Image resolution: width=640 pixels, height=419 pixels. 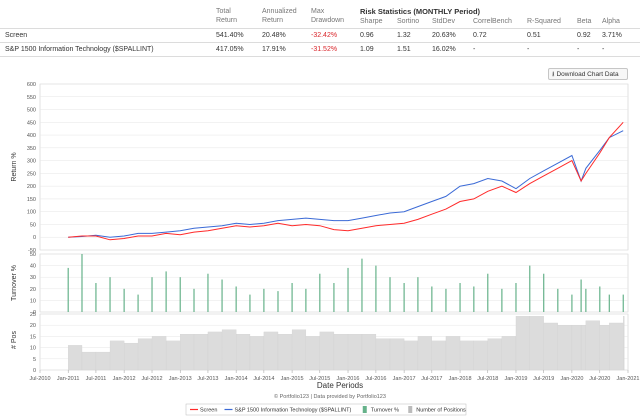 What do you see at coordinates (236, 379) in the screenshot?
I see `x-tick-label: Jan-2014` at bounding box center [236, 379].